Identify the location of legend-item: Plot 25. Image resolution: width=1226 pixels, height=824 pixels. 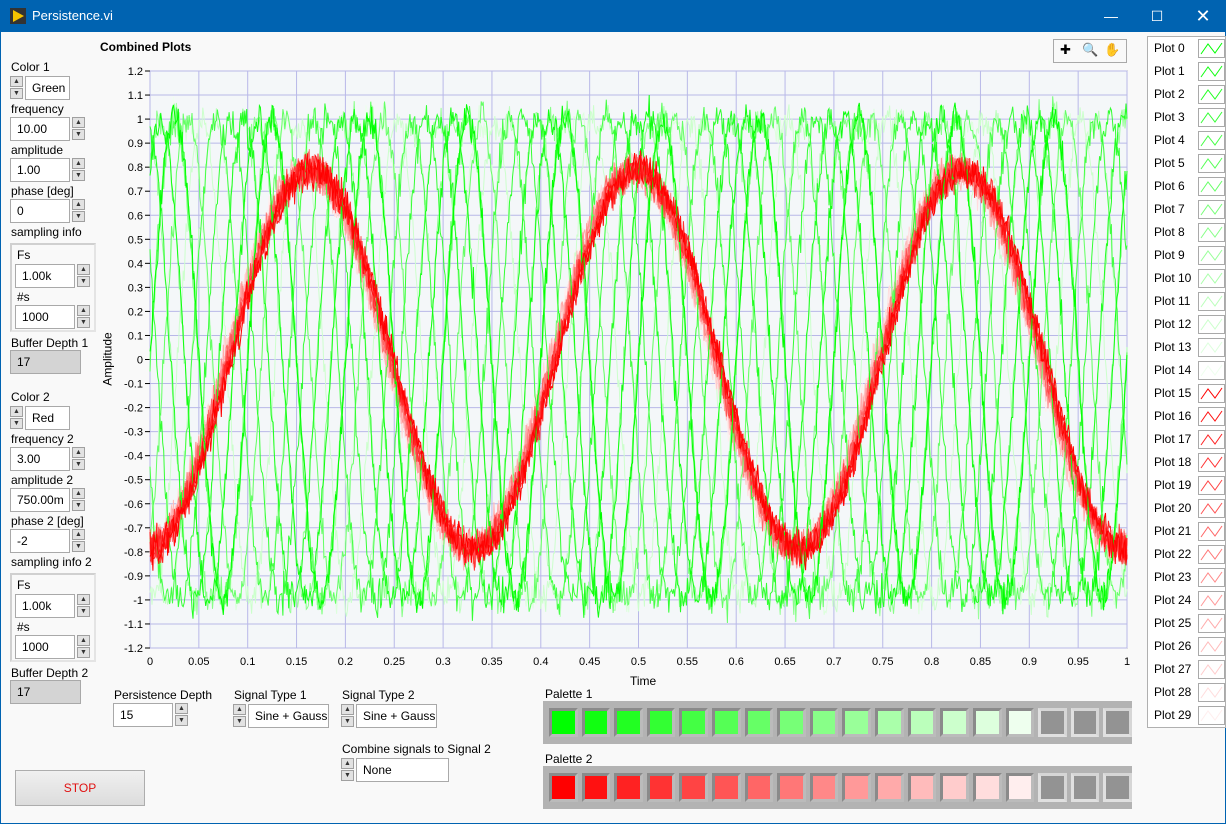
(1187, 623).